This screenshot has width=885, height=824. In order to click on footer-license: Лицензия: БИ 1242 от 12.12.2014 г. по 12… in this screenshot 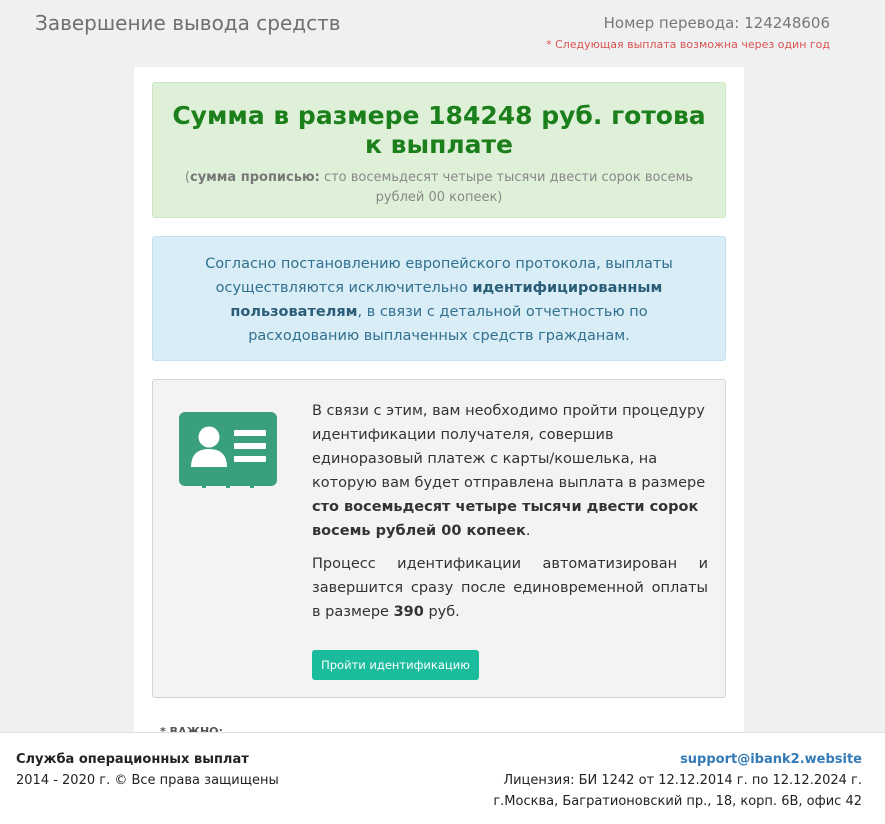, I will do `click(682, 780)`.